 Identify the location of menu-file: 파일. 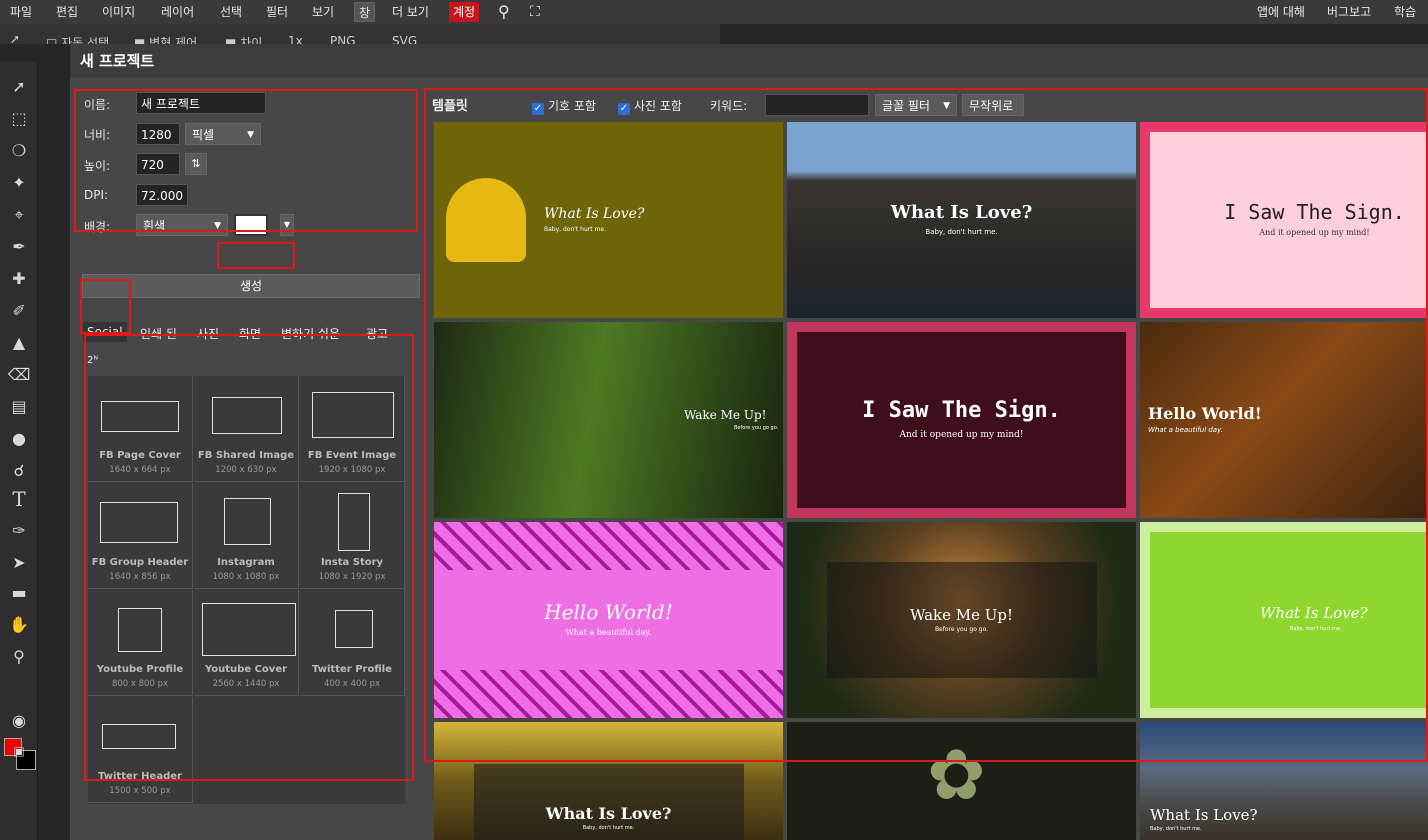
(21, 12).